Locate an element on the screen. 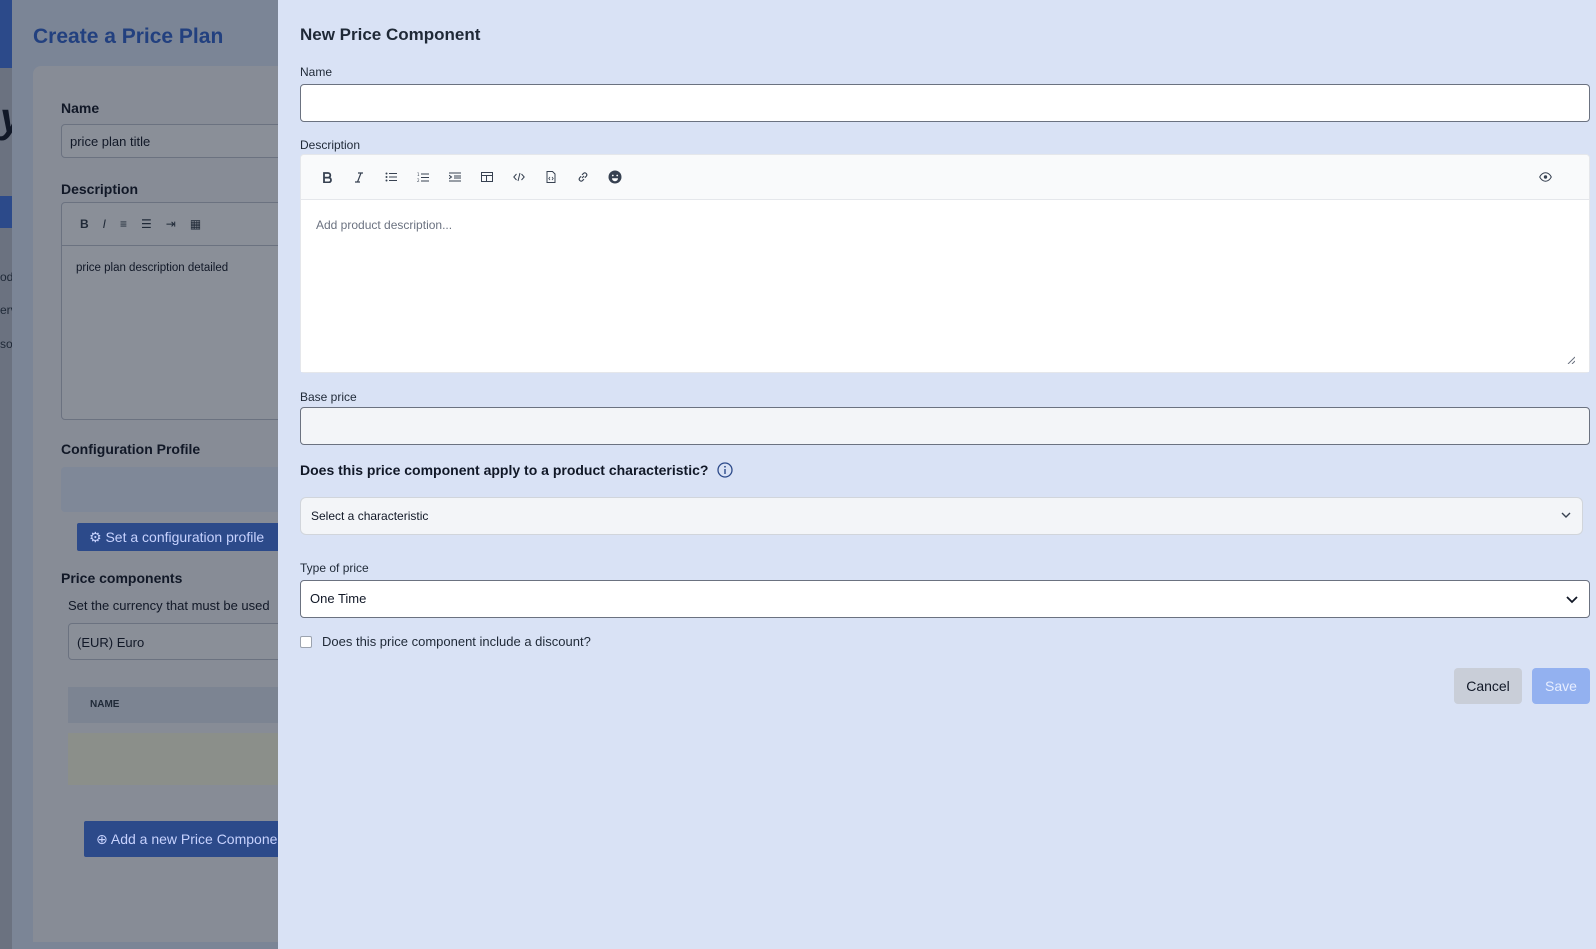 This screenshot has width=1596, height=949. config-profile-label: Configuration Profile is located at coordinates (131, 449).